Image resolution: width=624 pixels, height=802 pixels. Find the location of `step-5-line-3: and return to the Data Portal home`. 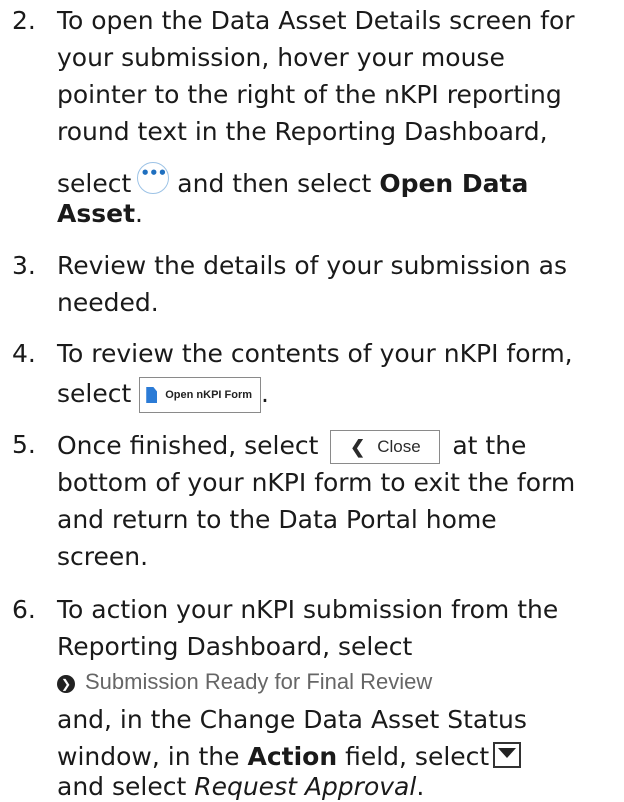

step-5-line-3: and return to the Data Portal home is located at coordinates (277, 519).